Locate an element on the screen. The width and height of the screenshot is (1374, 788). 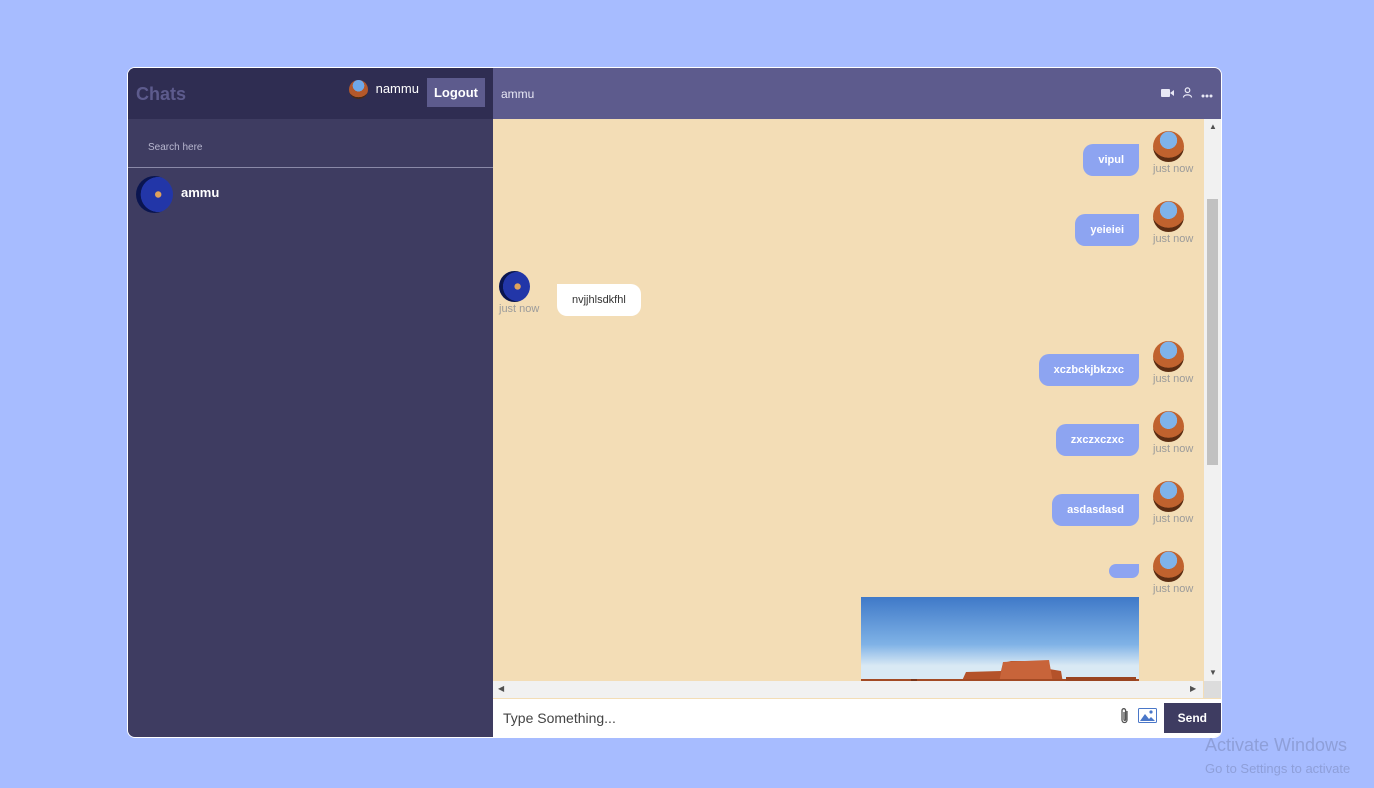
chat-title: ammu is located at coordinates (518, 93).